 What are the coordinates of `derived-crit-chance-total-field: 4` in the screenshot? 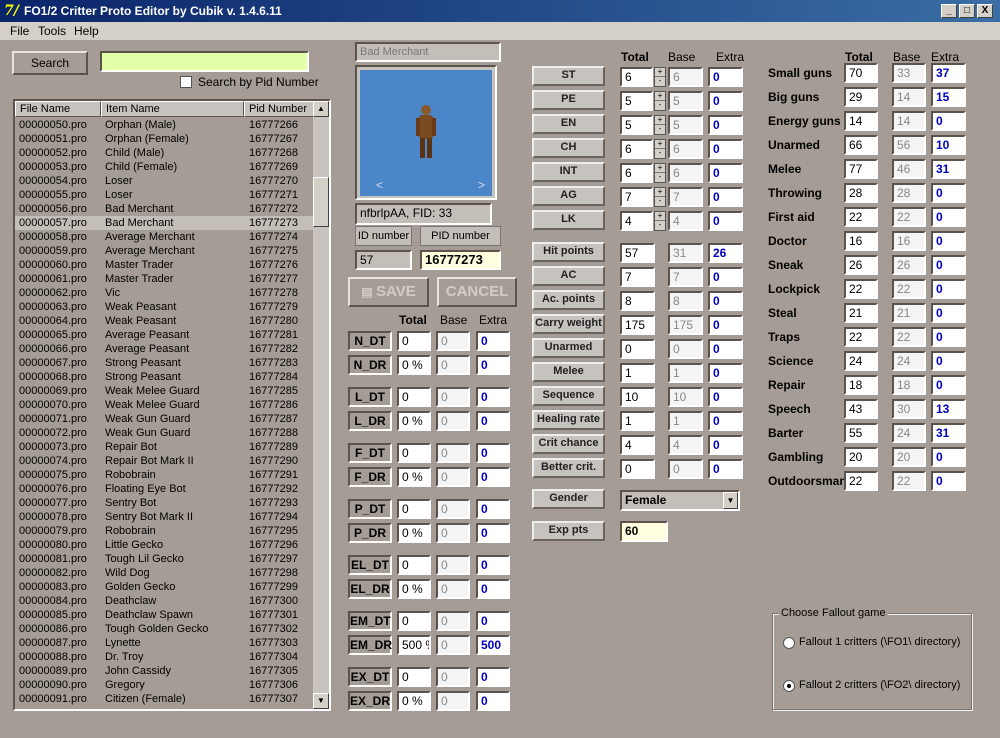 It's located at (637, 445).